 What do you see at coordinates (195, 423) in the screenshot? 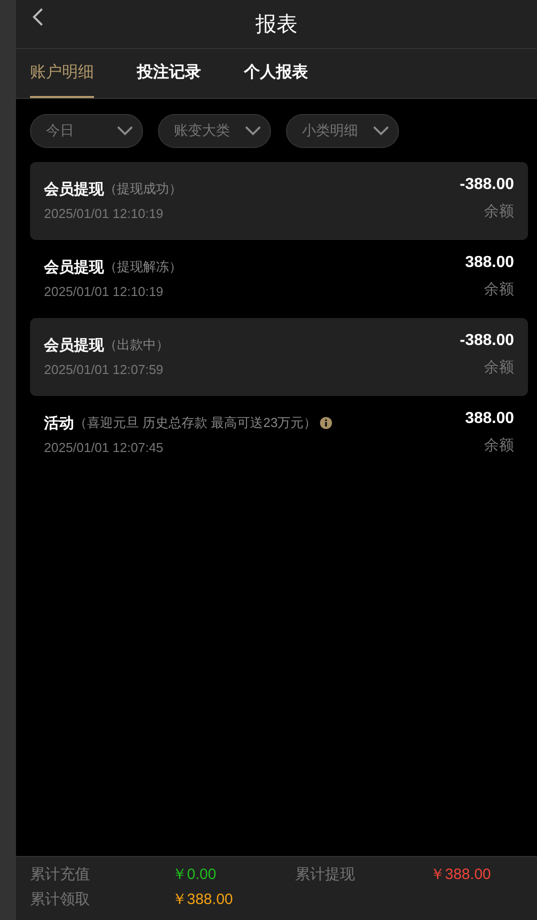
I see `record-note: （喜迎元旦 历史总存款 最高可送23万元）` at bounding box center [195, 423].